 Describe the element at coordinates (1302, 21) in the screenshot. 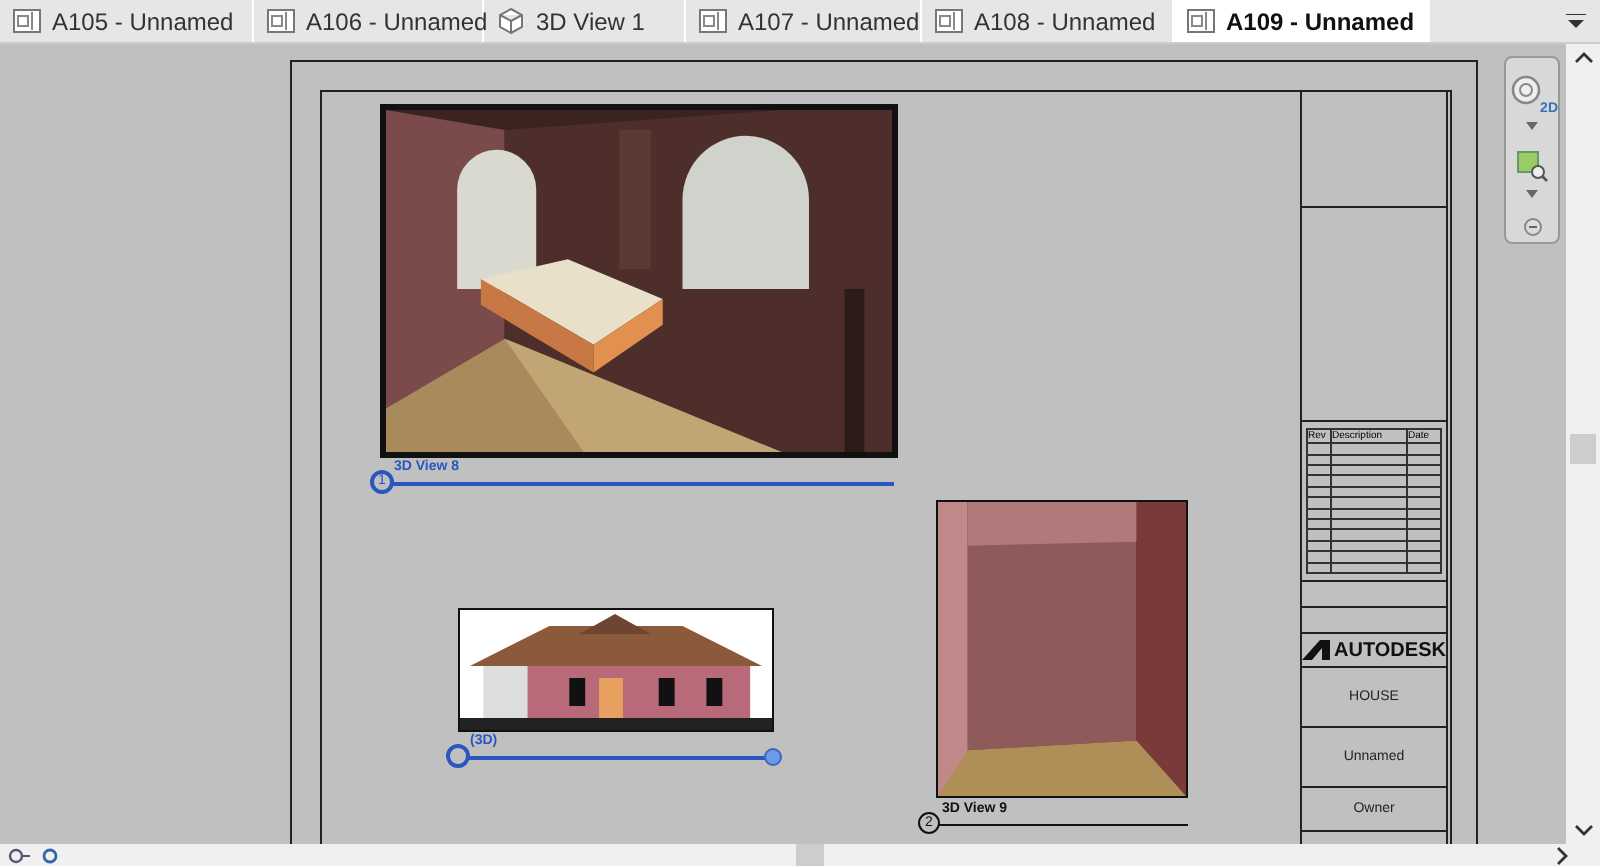

I see `tab: A109 - Unnamed` at that location.